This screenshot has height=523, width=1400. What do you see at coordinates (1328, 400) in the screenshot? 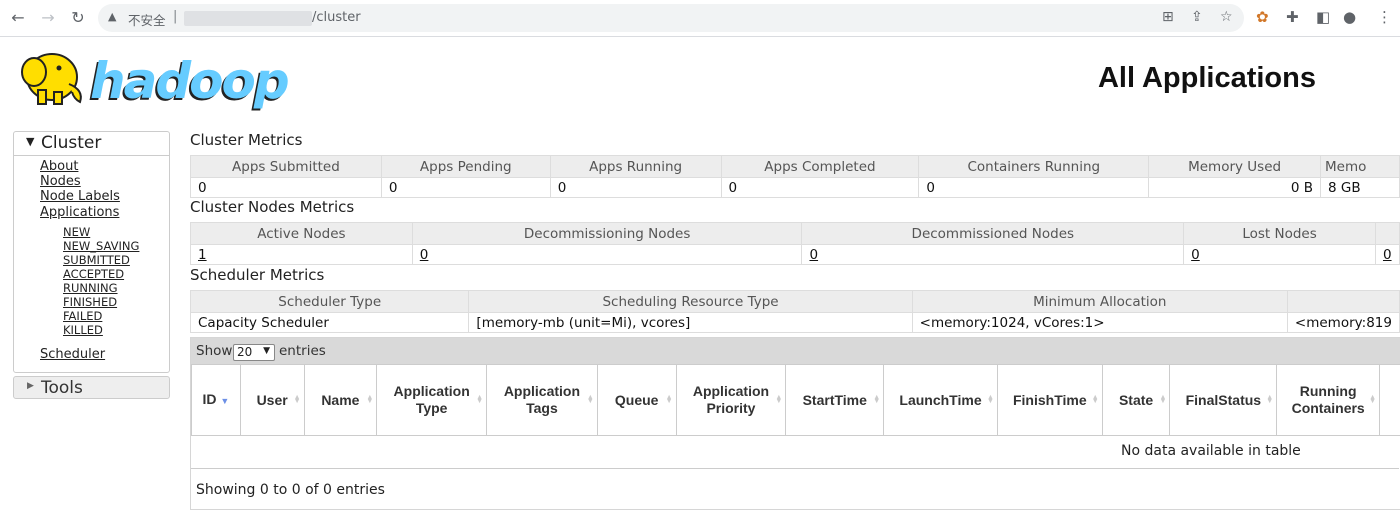
I see `column-header-running-containers: Running Containers ▲ ▼` at bounding box center [1328, 400].